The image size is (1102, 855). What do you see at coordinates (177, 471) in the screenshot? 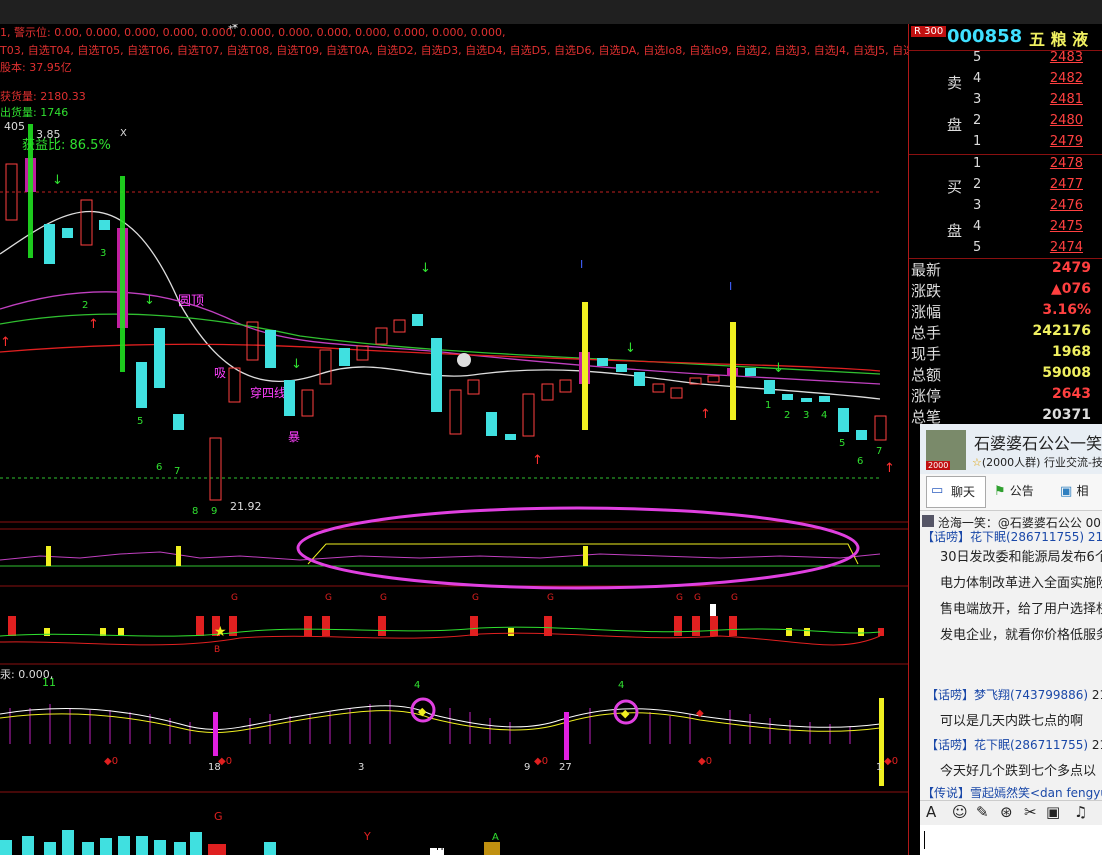
I see `svg-text: 7` at bounding box center [177, 471].